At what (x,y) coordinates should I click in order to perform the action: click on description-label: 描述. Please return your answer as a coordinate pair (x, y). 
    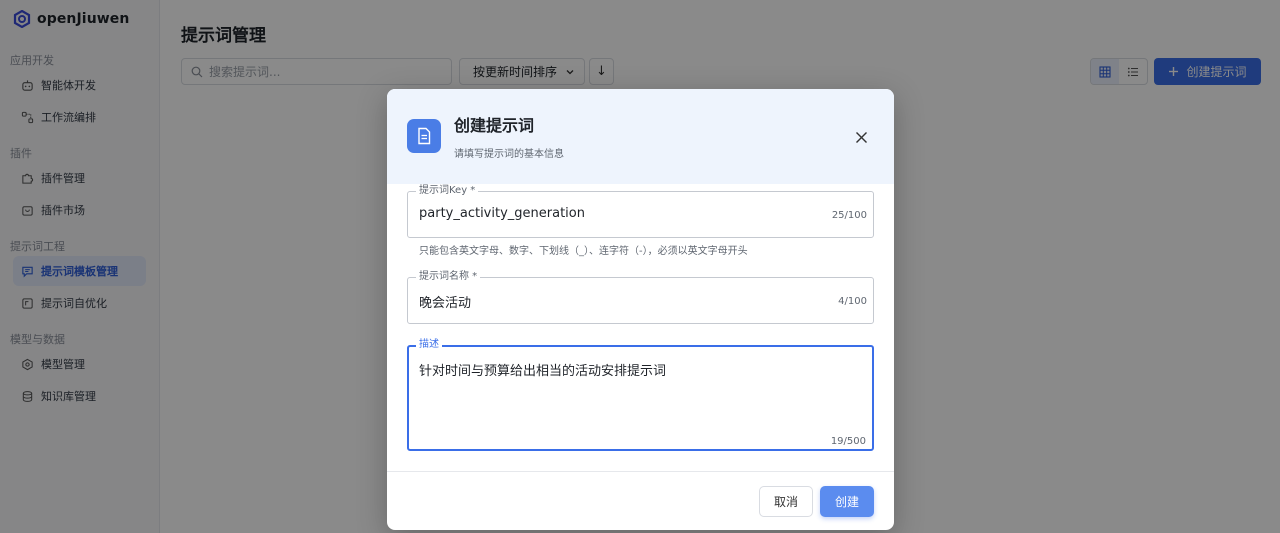
    Looking at the image, I should click on (429, 345).